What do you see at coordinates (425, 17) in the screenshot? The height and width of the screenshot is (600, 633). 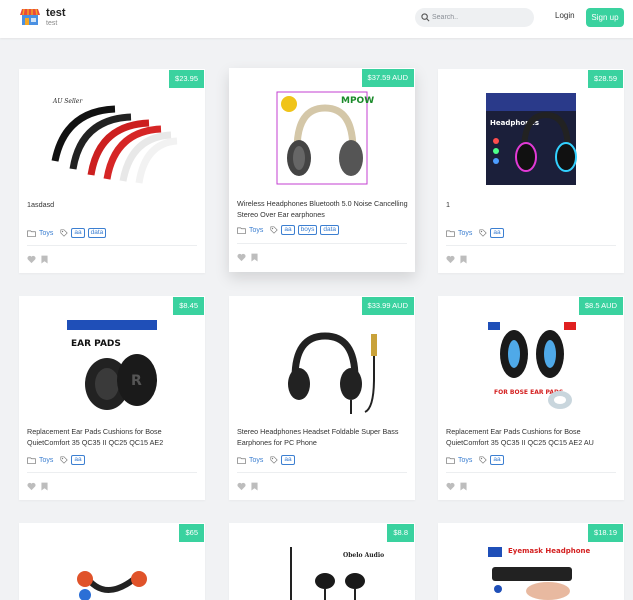 I see `search-icon` at bounding box center [425, 17].